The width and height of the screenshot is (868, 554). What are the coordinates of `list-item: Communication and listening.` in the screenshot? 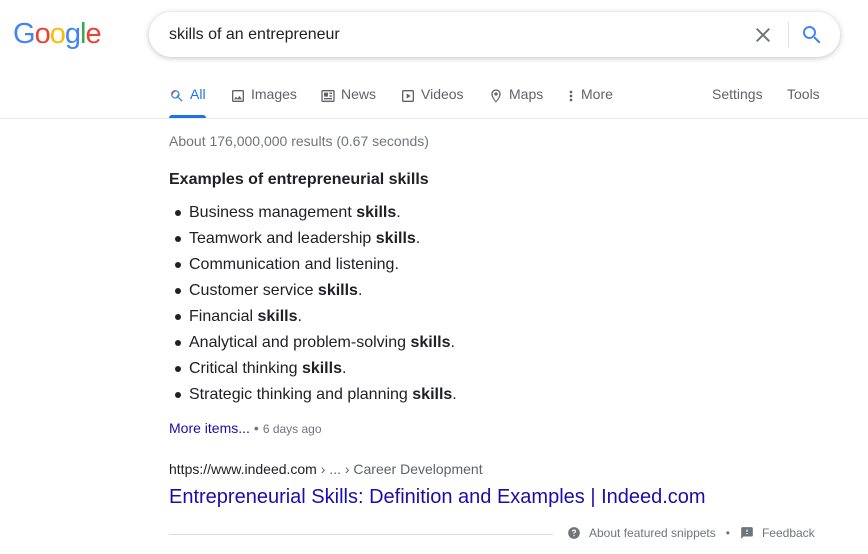 It's located at (313, 268).